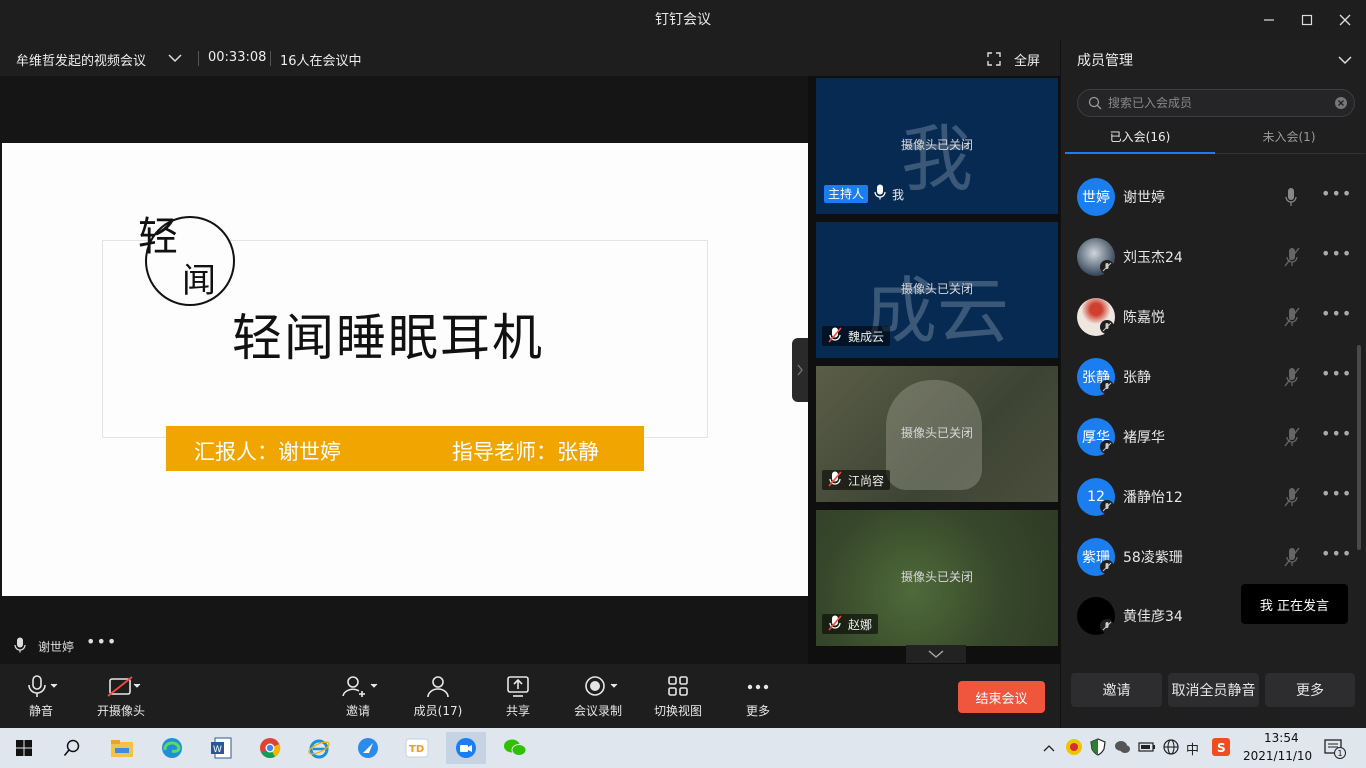 The height and width of the screenshot is (768, 1366). Describe the element at coordinates (597, 711) in the screenshot. I see `record-label: 会议录制` at that location.